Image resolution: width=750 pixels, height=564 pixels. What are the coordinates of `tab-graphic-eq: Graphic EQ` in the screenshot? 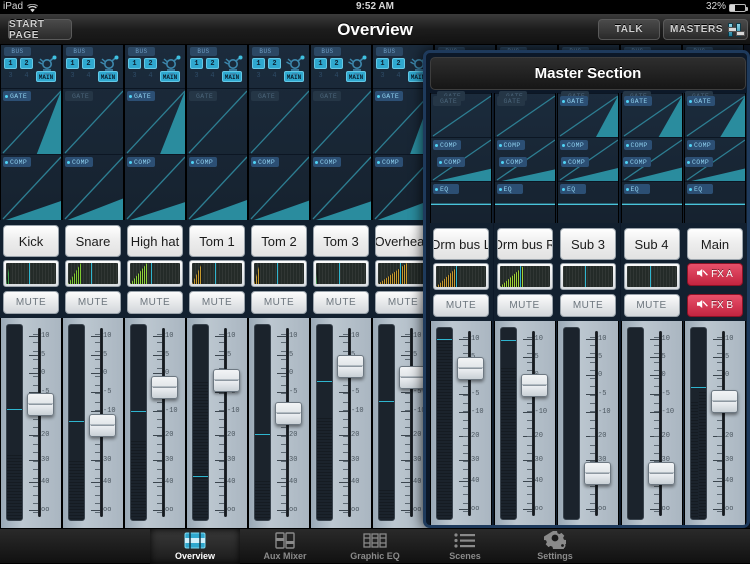 It's located at (375, 546).